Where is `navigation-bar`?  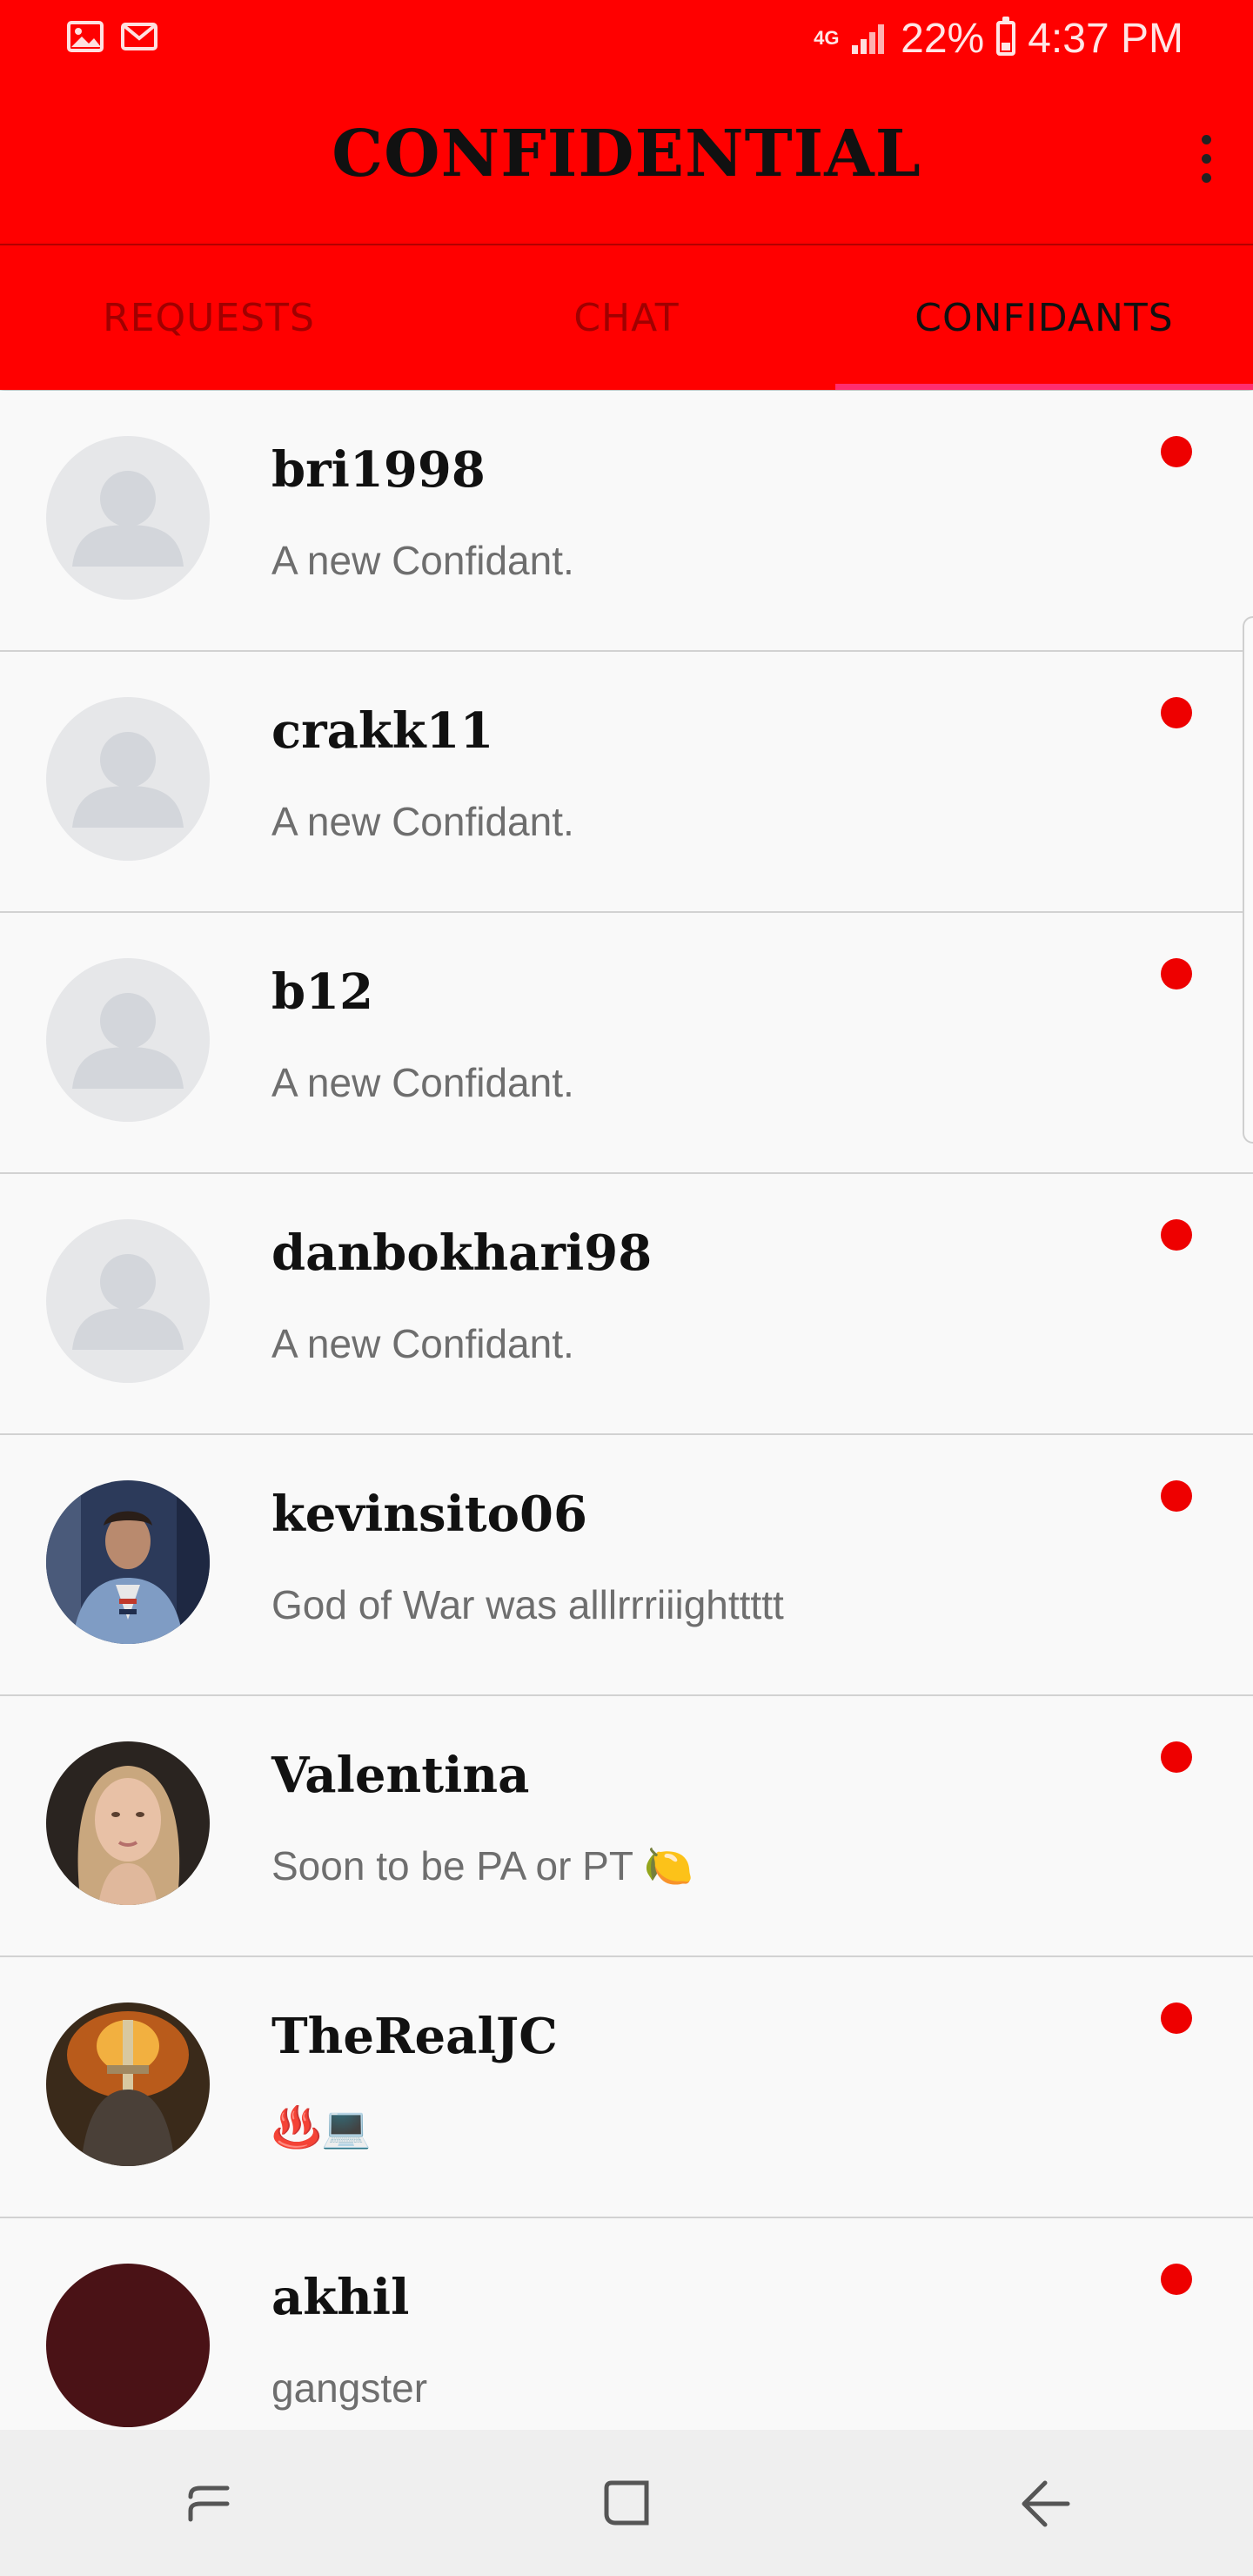 navigation-bar is located at coordinates (626, 2503).